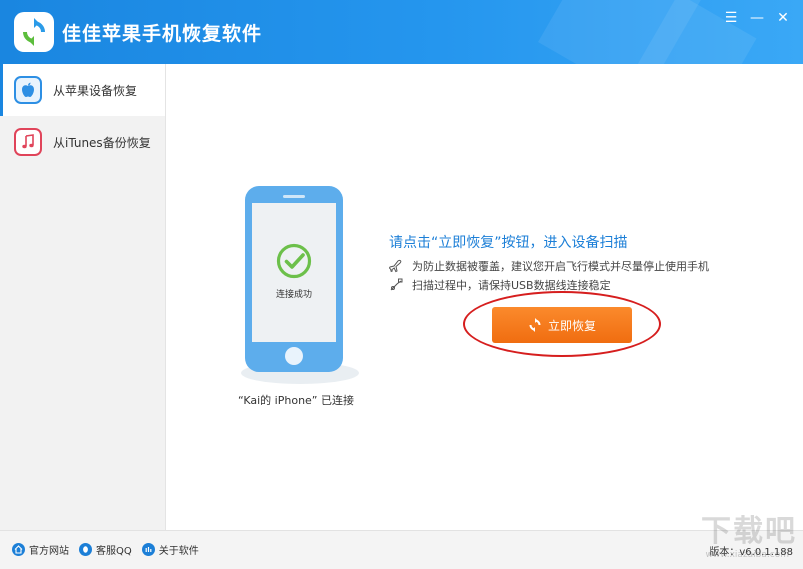 The width and height of the screenshot is (803, 569). Describe the element at coordinates (783, 18) in the screenshot. I see `close-button: ✕` at that location.